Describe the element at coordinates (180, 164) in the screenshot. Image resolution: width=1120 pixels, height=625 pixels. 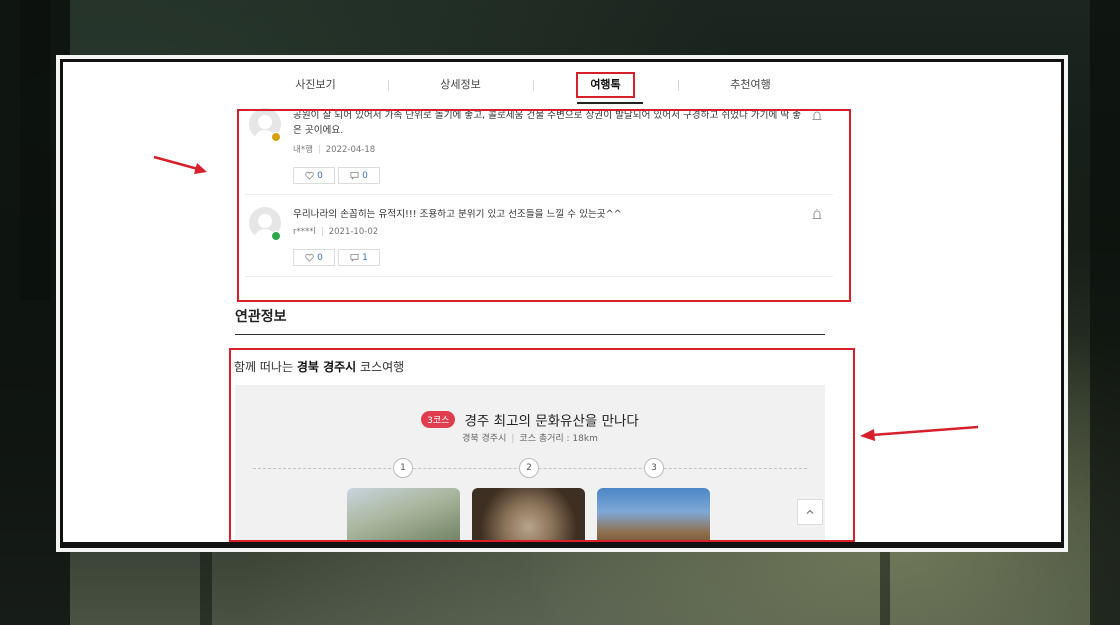
I see `arrow-right-icon` at that location.